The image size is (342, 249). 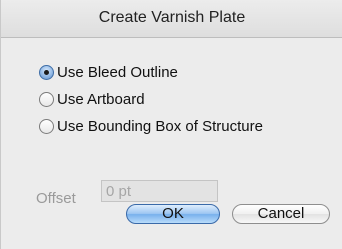 I want to click on option-label: Use Bounding Box of Structure, so click(x=160, y=126).